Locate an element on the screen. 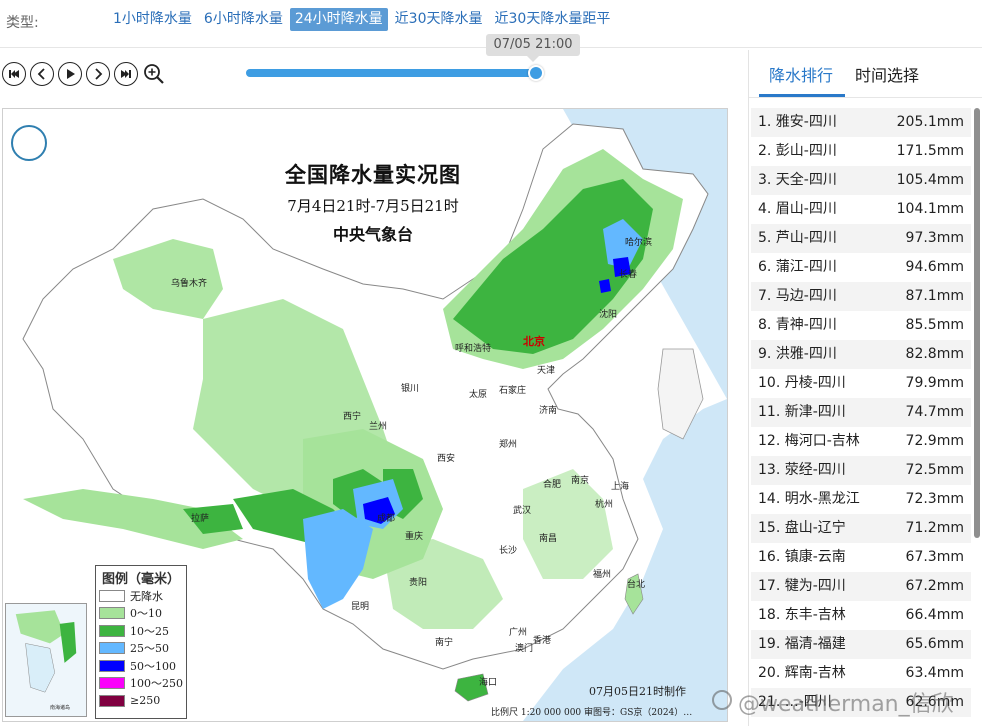 This screenshot has height=726, width=982. city-lanzhou: 兰州 is located at coordinates (378, 427).